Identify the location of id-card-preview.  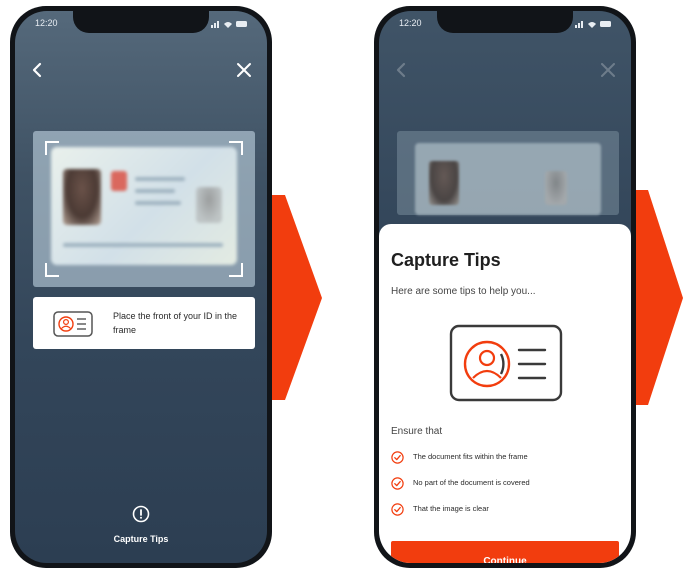
(144, 206).